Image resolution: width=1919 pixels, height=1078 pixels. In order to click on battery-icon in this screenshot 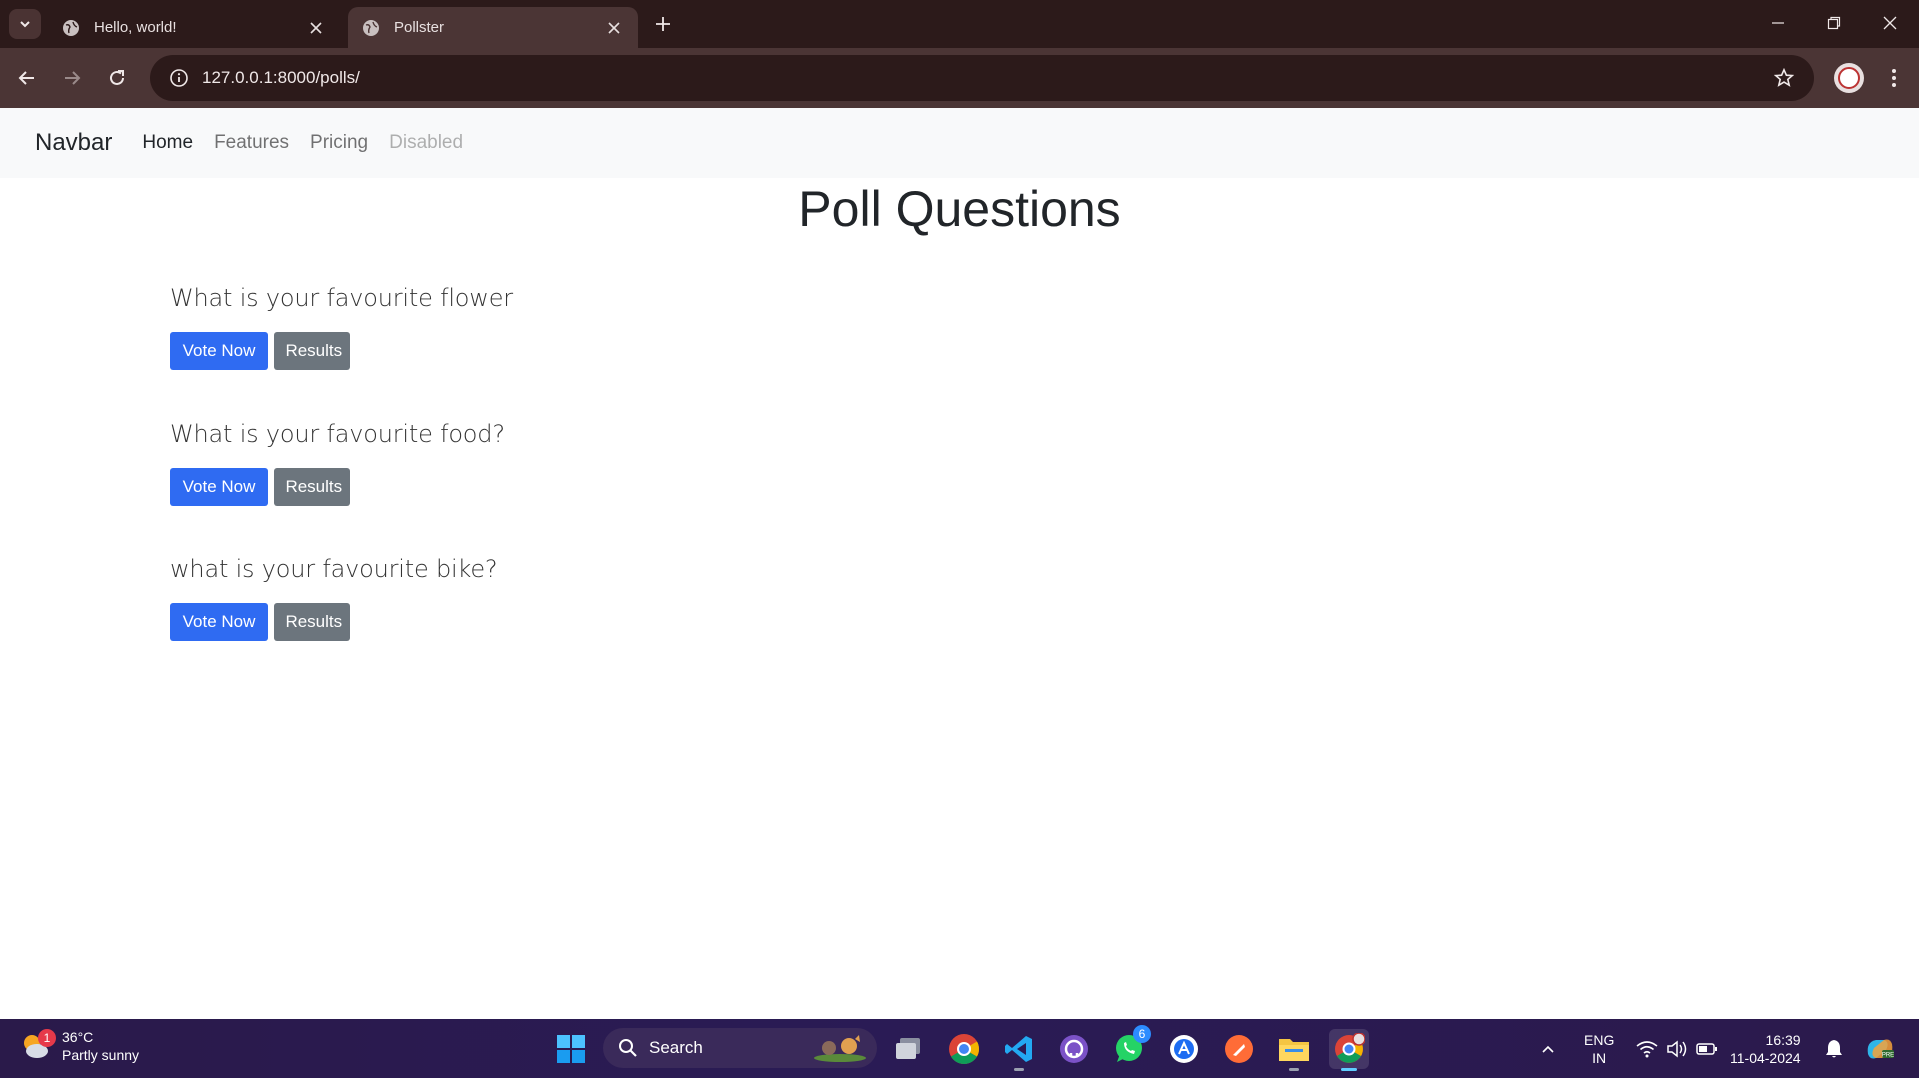, I will do `click(1706, 1048)`.